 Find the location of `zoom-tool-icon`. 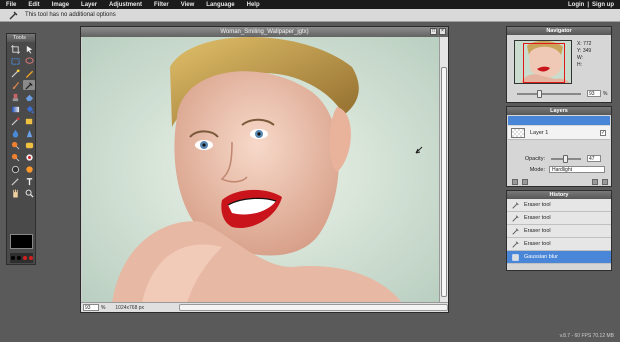

zoom-tool-icon is located at coordinates (29, 193).